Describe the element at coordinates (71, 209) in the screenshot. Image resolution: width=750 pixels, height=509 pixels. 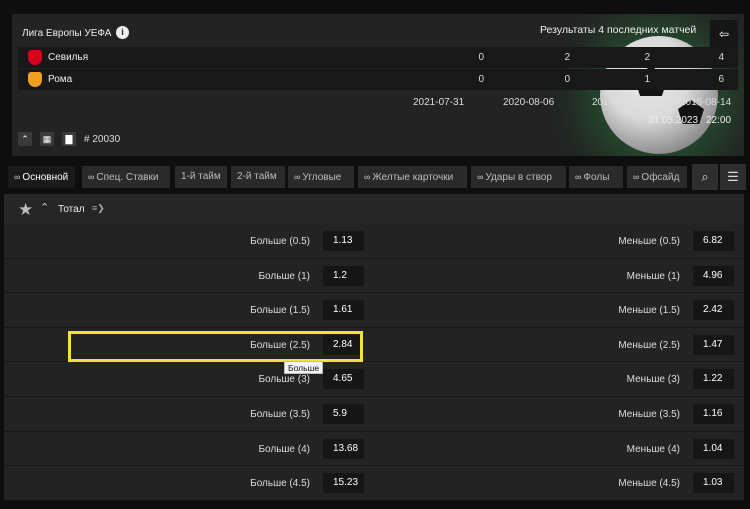
I see `market-title: Тотал` at that location.